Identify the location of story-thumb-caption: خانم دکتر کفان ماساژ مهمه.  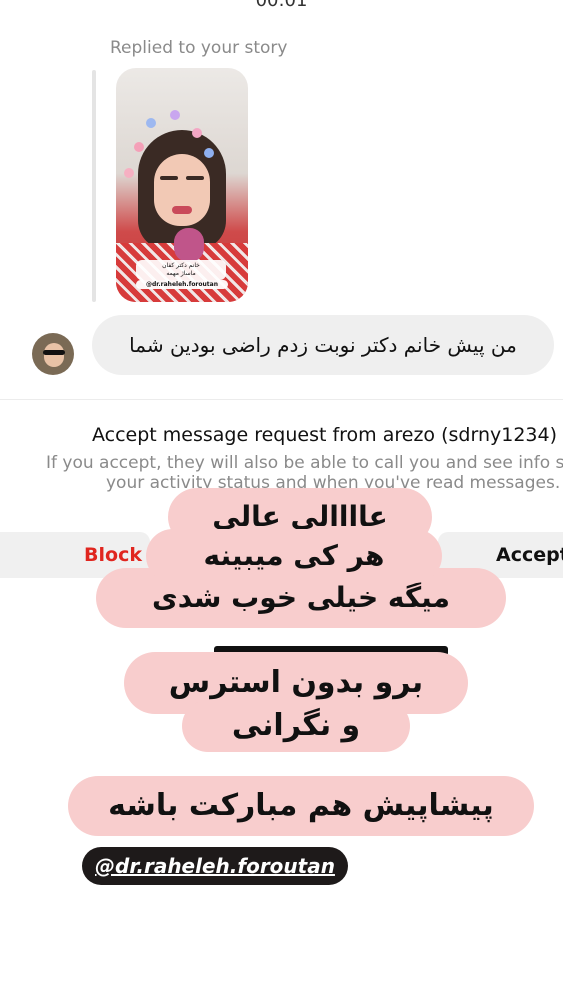
(181, 270).